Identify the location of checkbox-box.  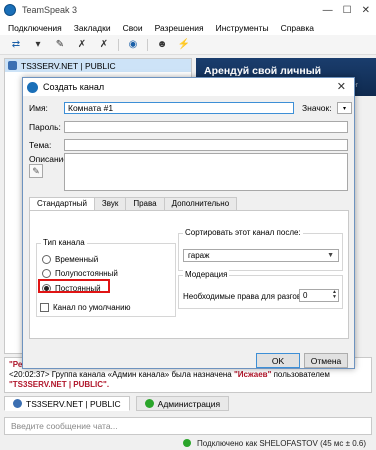
(44, 307).